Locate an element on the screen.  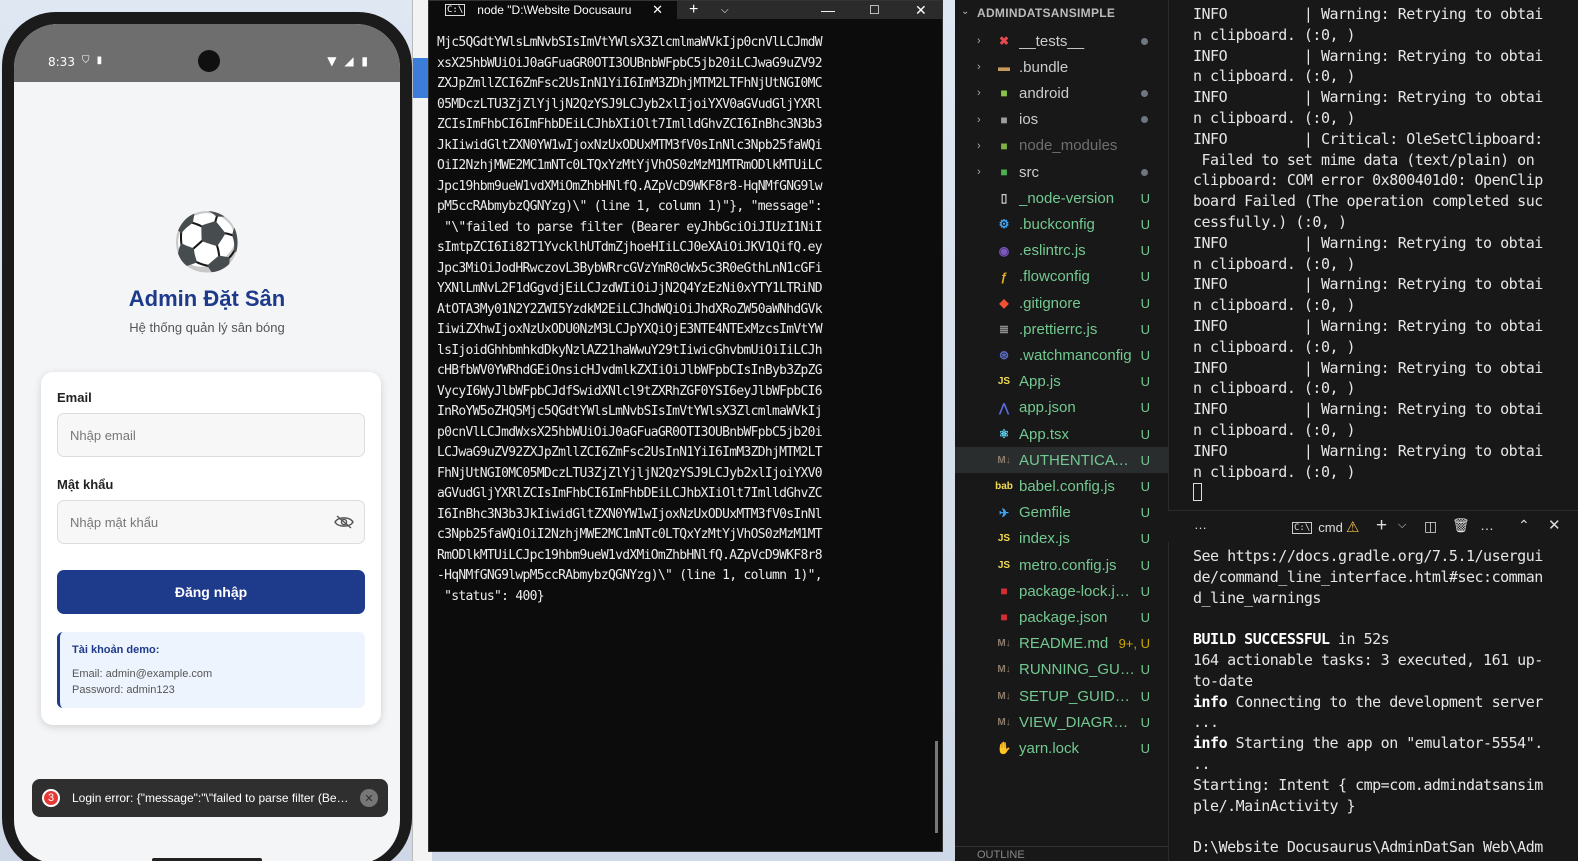
eslint-icon: ◉ is located at coordinates (1004, 250).